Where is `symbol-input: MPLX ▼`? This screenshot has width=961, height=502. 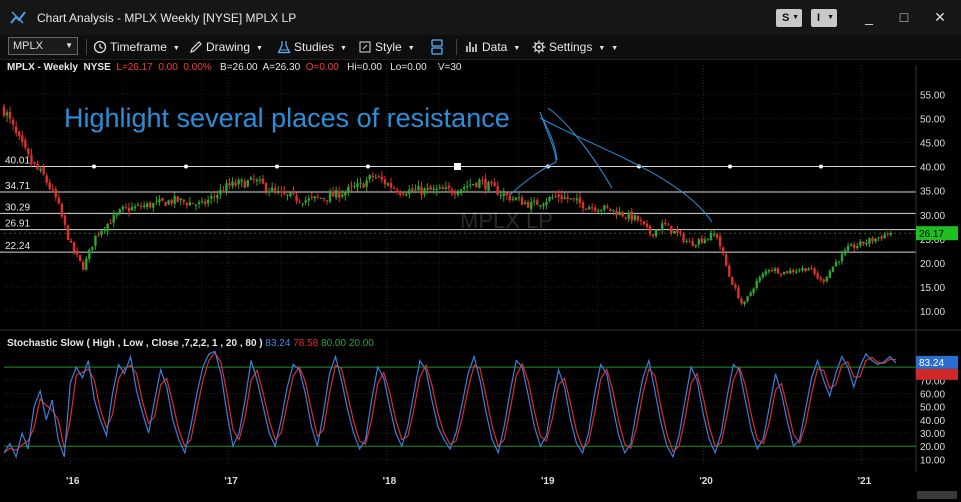
symbol-input: MPLX ▼ is located at coordinates (43, 46).